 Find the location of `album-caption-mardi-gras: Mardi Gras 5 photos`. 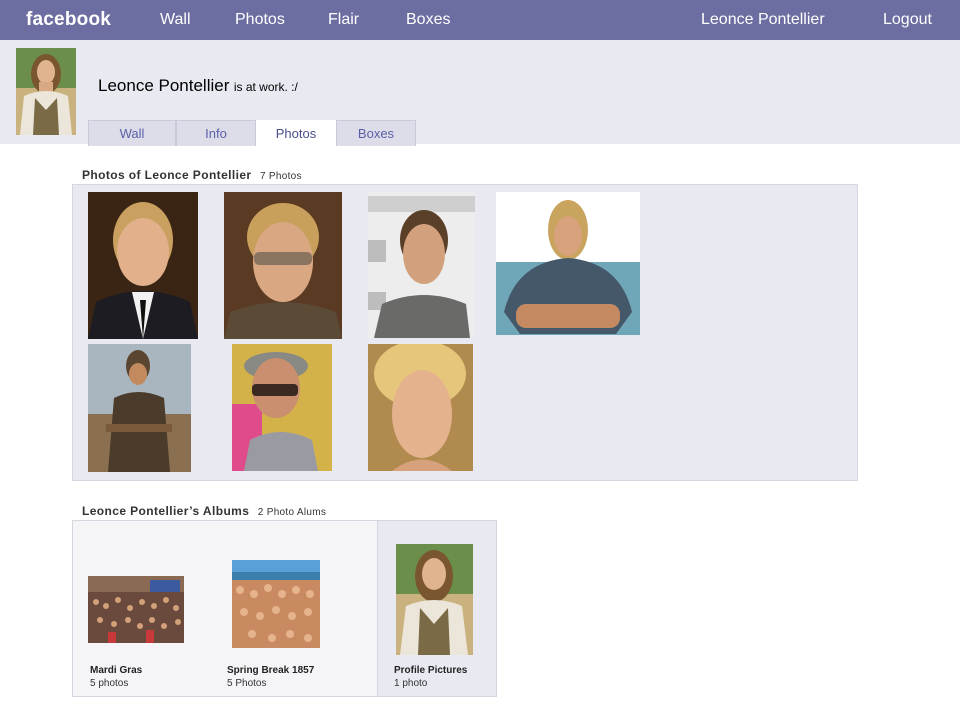

album-caption-mardi-gras: Mardi Gras 5 photos is located at coordinates (116, 677).